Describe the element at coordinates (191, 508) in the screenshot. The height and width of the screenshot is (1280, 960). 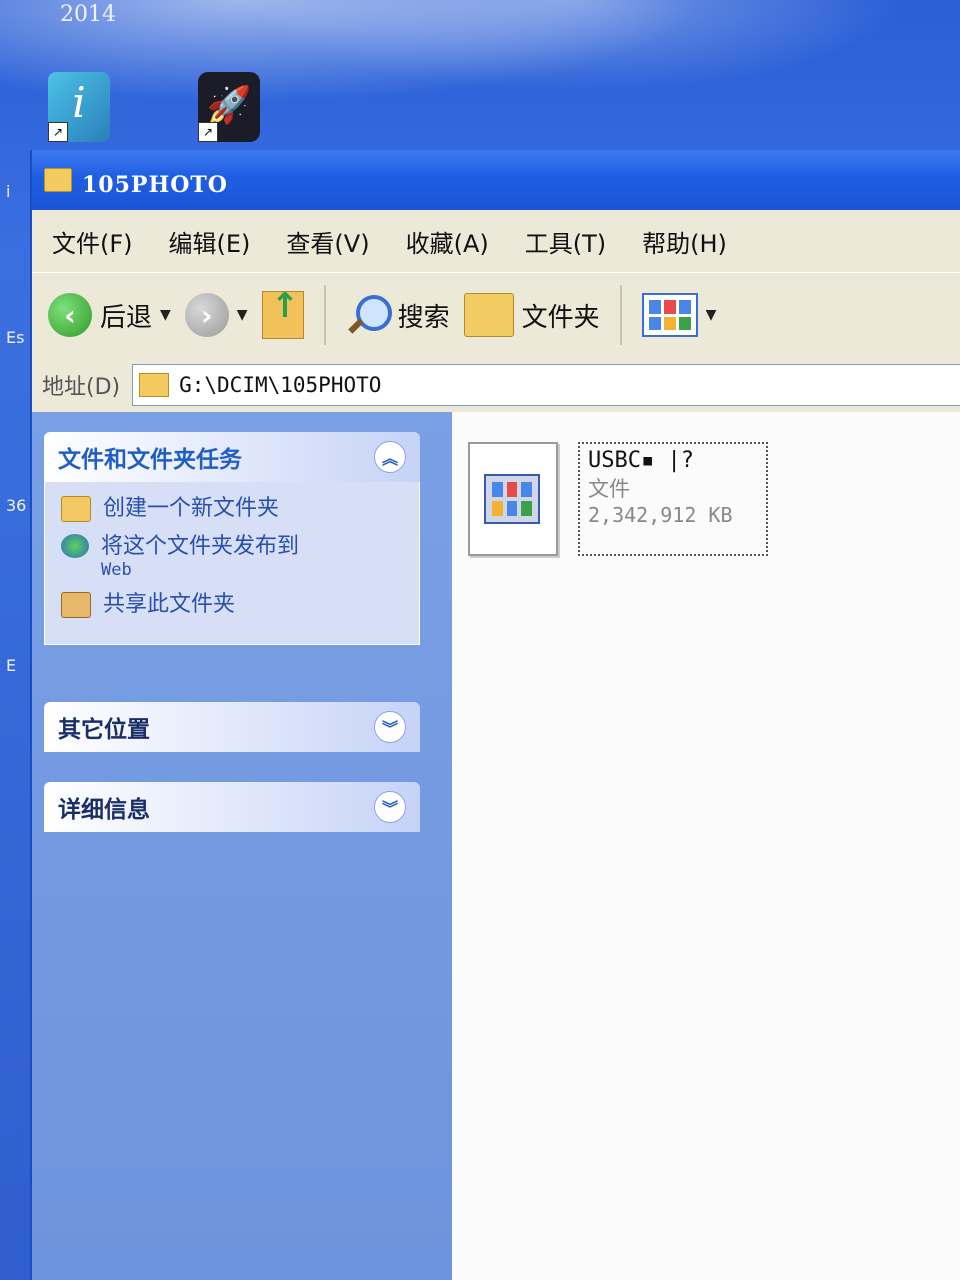
I see `task-label: 创建一个新文件夹` at that location.